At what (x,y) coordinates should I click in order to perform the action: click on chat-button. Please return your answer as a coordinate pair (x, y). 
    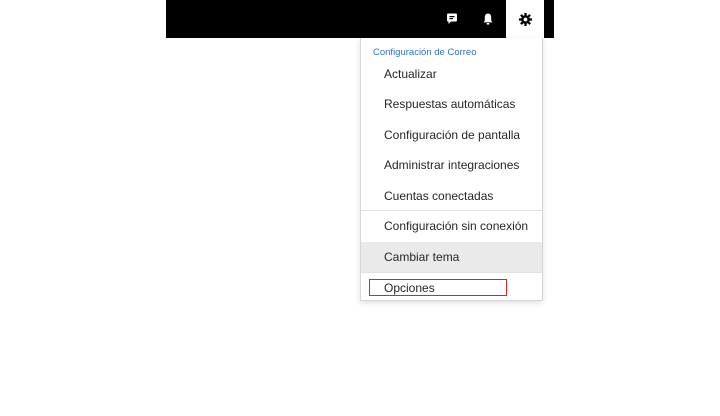
    Looking at the image, I should click on (452, 19).